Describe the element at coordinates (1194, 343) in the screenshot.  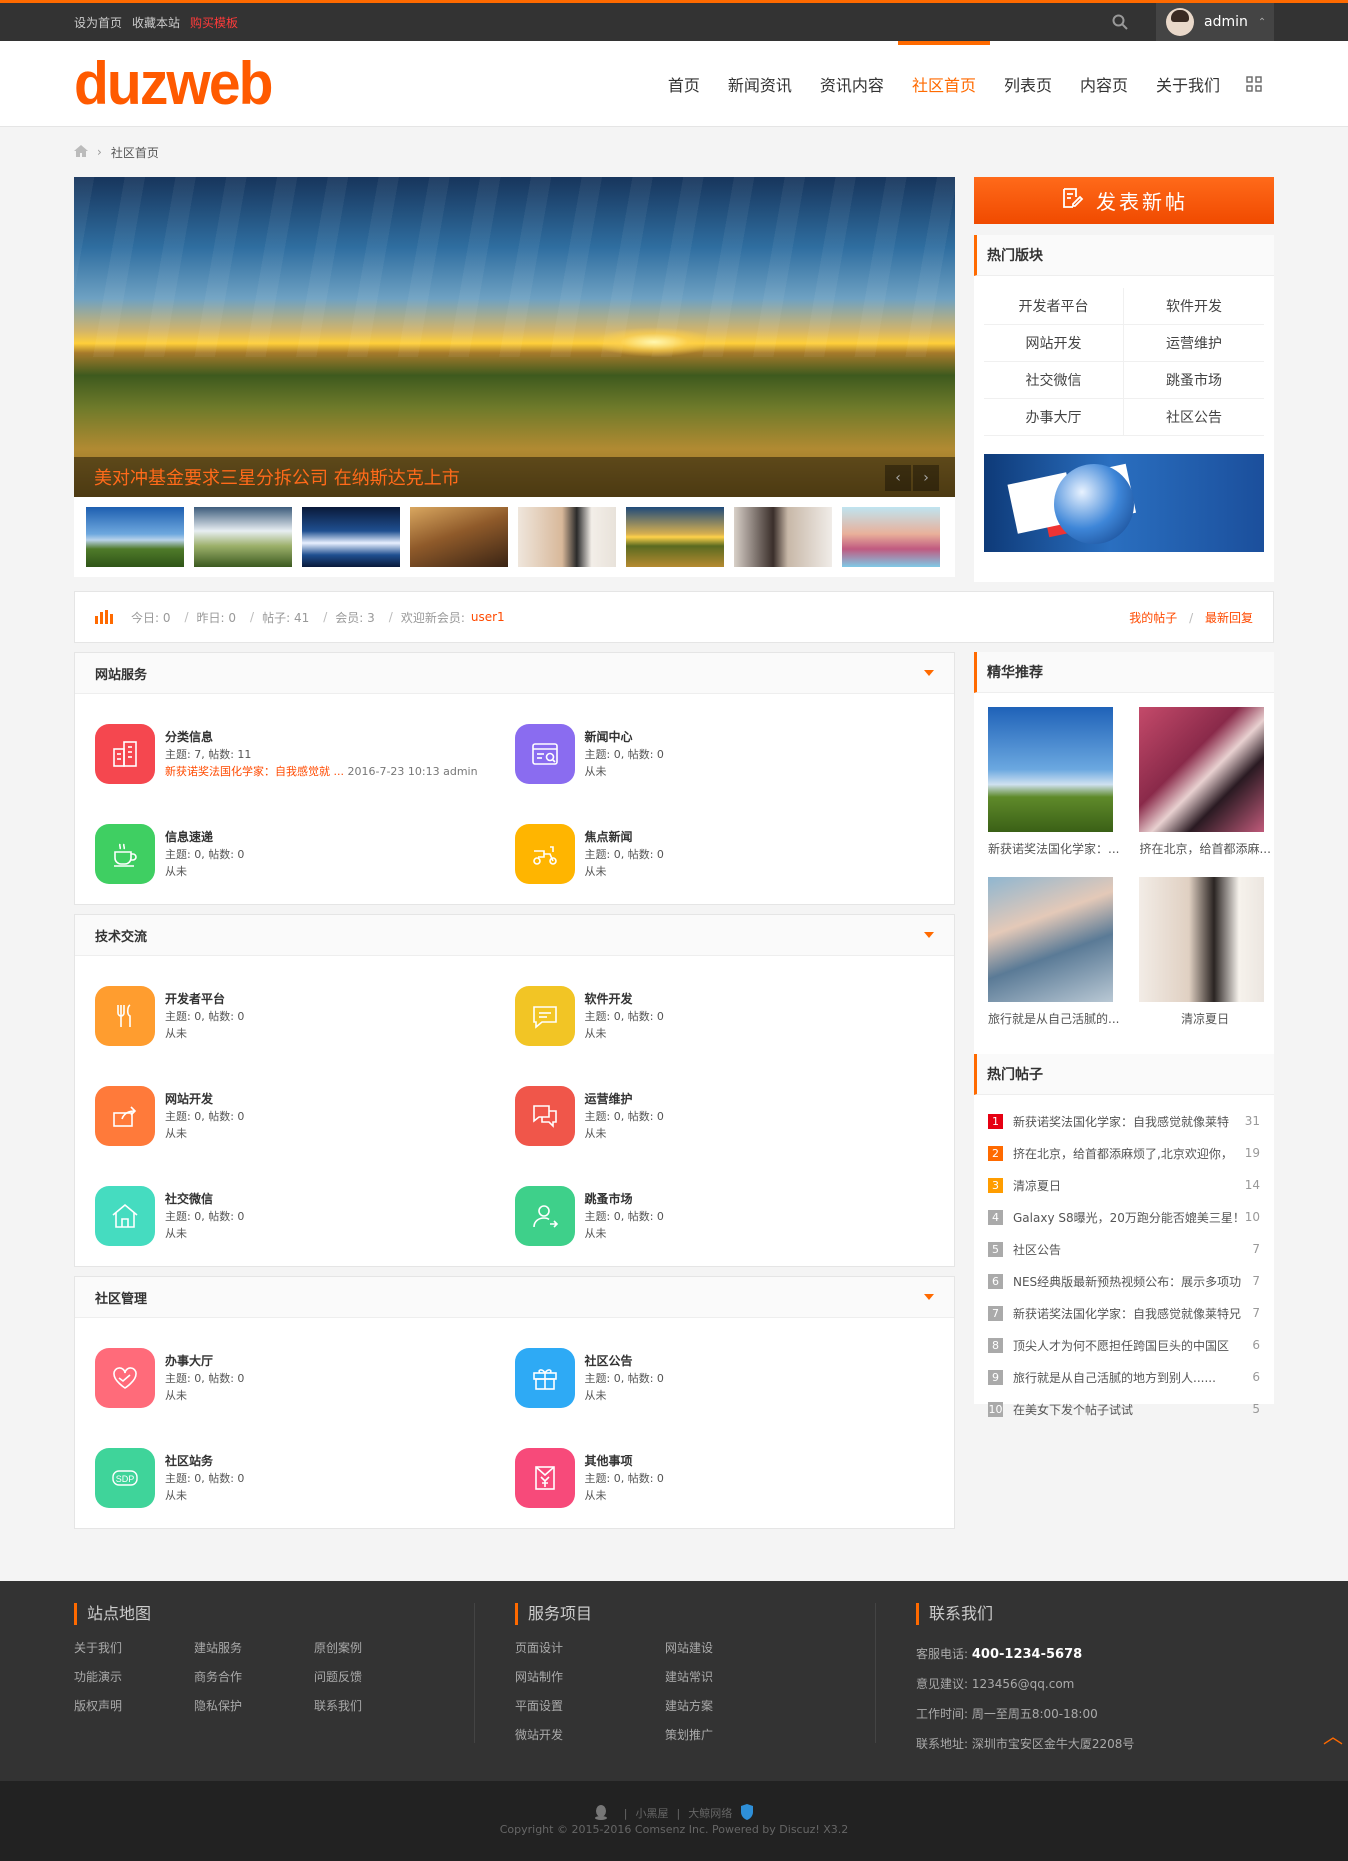
I see `hot-board-link: 运营维护` at that location.